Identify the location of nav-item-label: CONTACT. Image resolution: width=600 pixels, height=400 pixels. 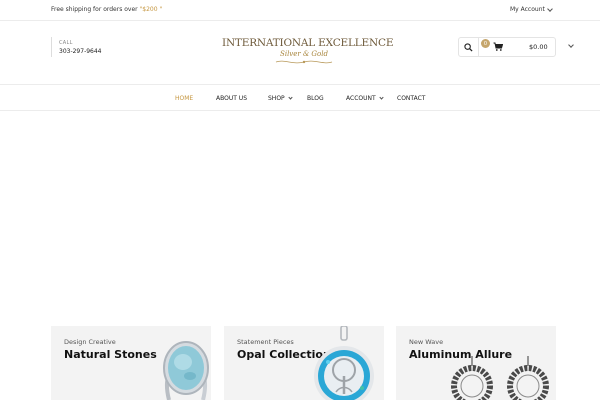
(411, 98).